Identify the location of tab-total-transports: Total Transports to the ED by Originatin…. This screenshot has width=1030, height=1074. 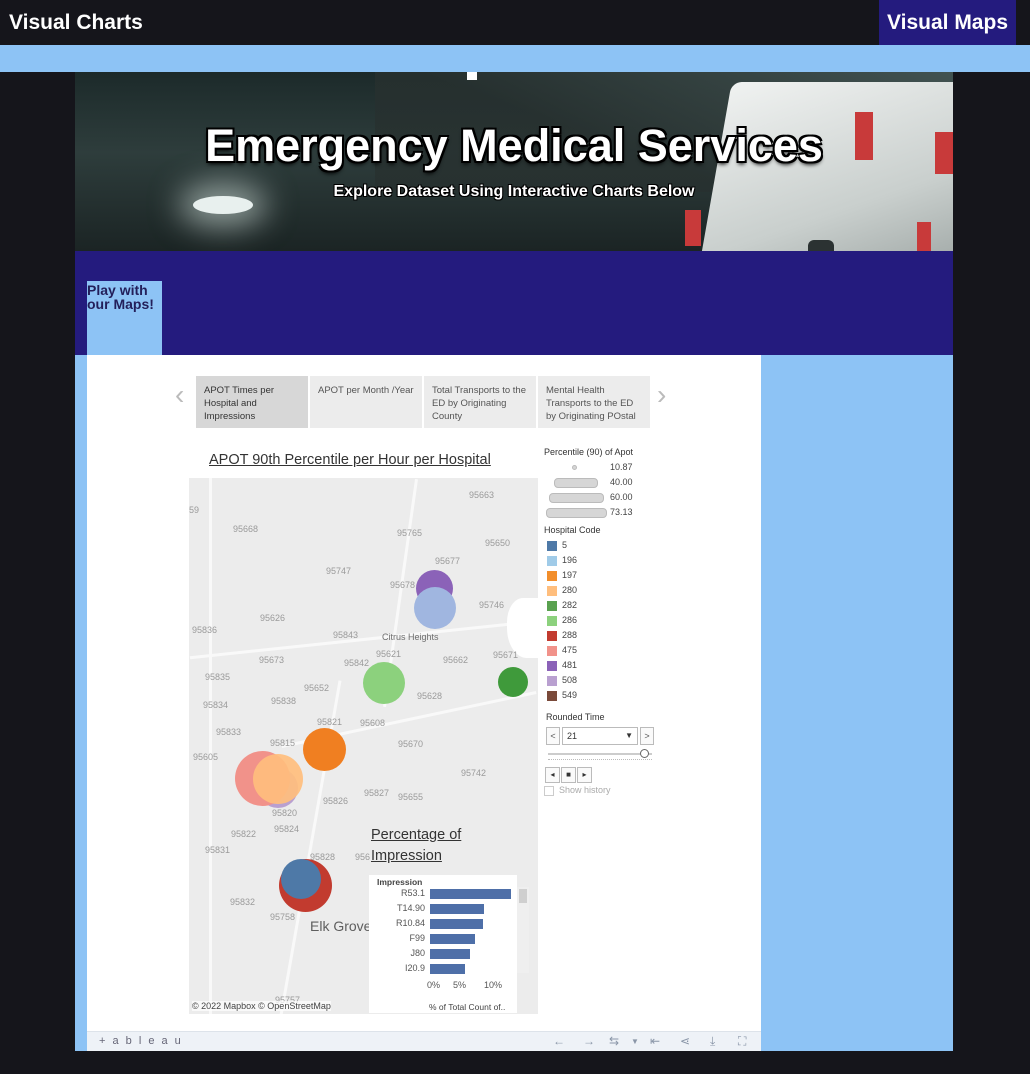
(480, 402).